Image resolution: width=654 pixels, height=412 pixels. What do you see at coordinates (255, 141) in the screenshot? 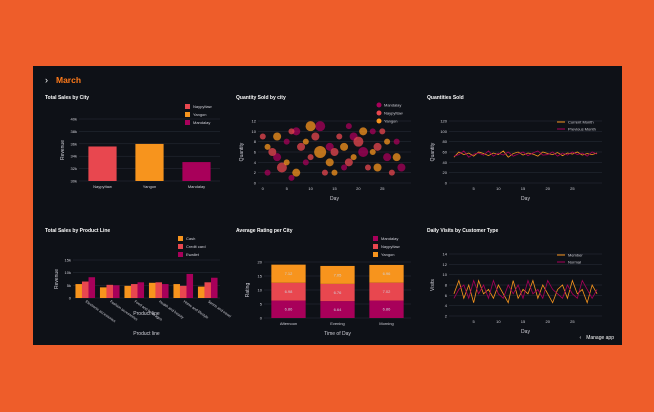
I see `y-tick-label: 8` at bounding box center [255, 141].